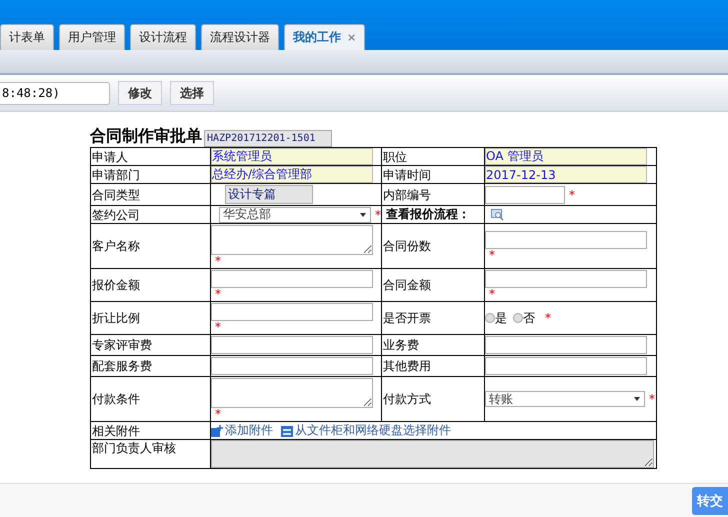  I want to click on search-icon, so click(498, 214).